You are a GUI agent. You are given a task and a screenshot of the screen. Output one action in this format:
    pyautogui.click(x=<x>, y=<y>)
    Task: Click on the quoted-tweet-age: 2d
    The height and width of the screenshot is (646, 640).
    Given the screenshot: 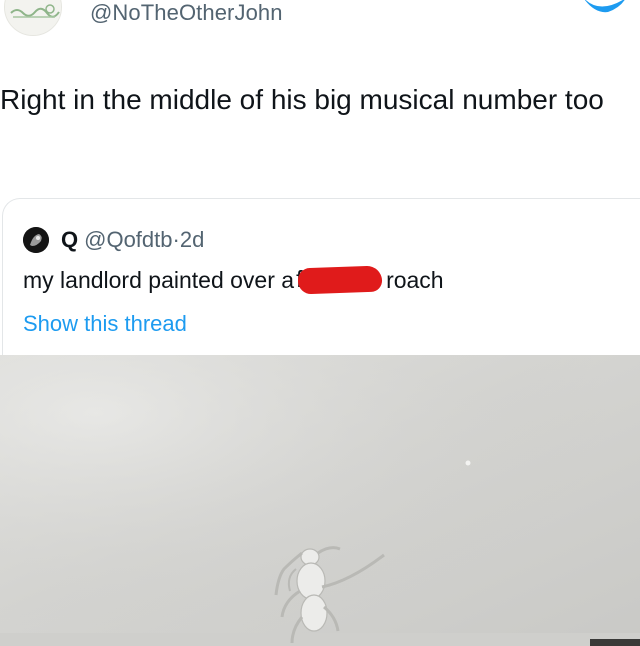 What is the action you would take?
    pyautogui.click(x=192, y=239)
    